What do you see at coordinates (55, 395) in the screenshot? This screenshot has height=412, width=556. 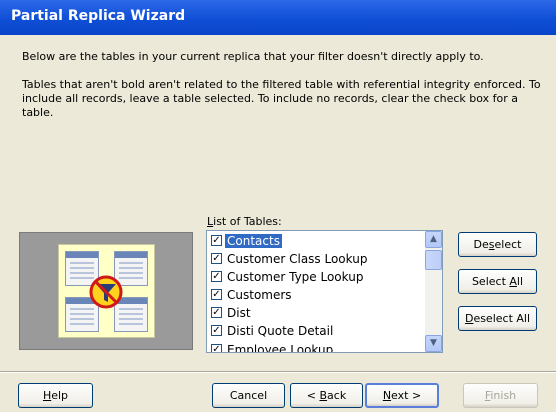 I see `help-button: Help` at bounding box center [55, 395].